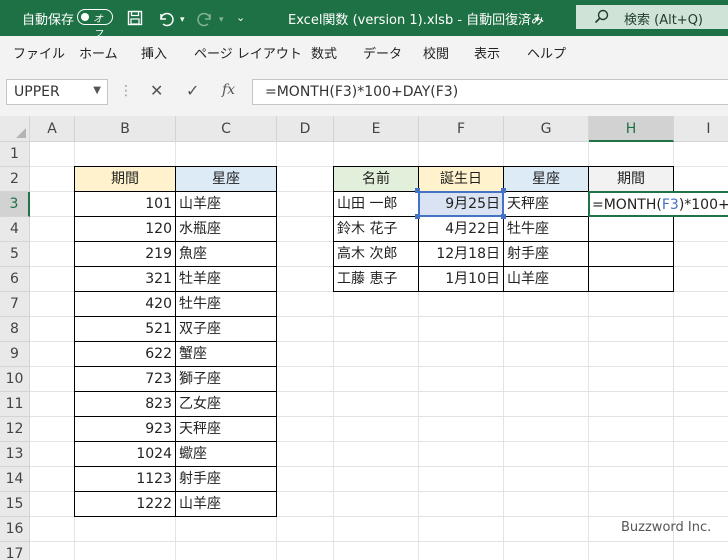 This screenshot has width=728, height=560. I want to click on row-header-14: 14, so click(15, 479).